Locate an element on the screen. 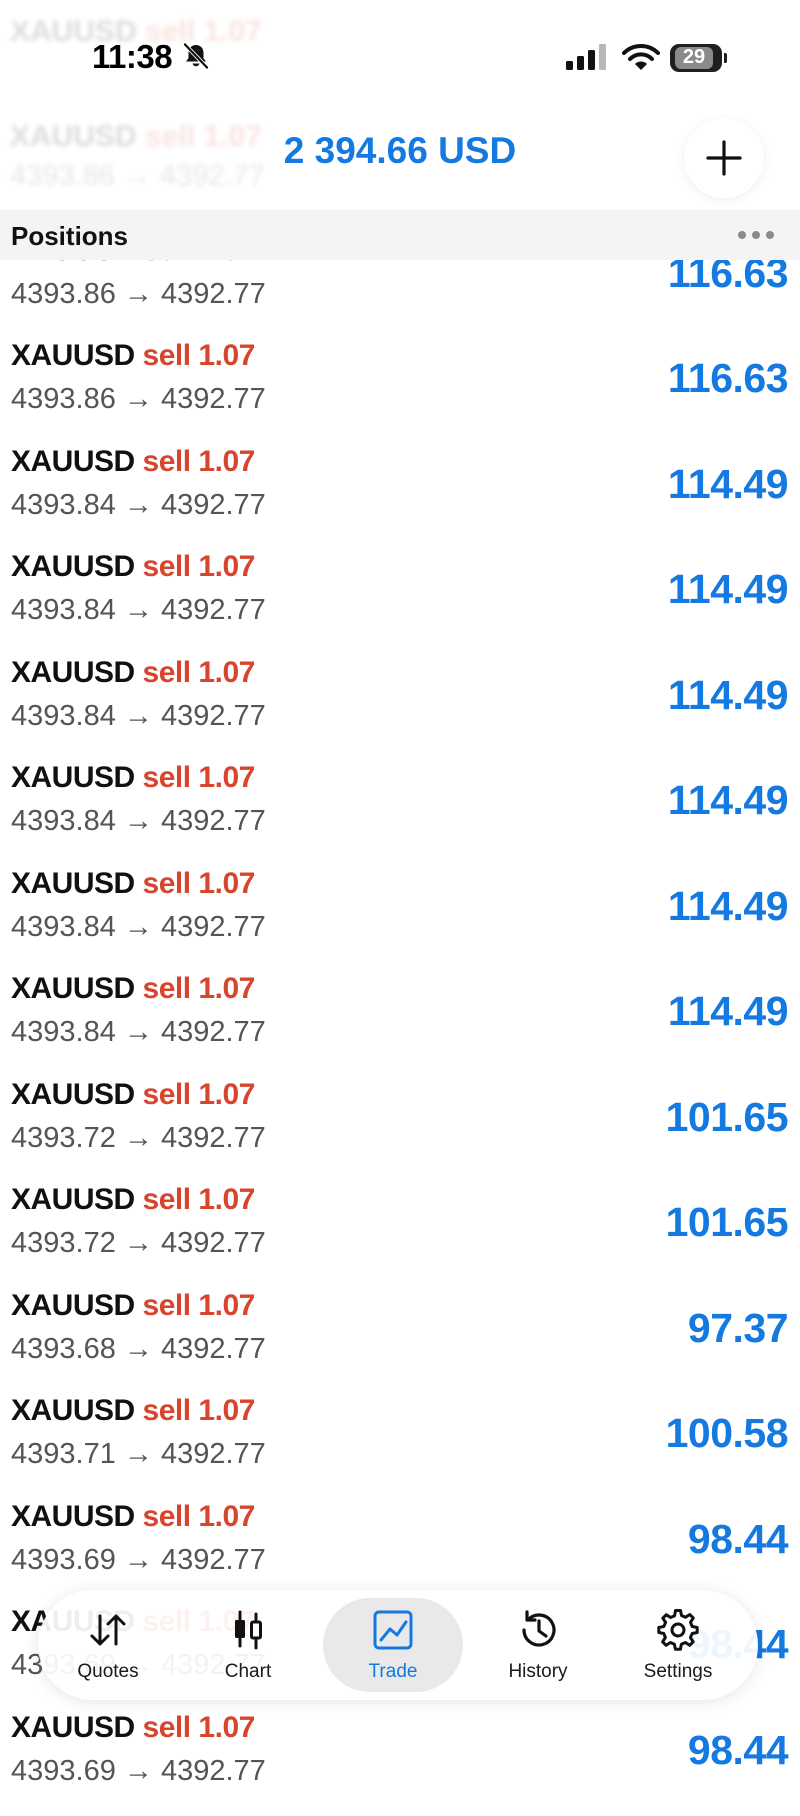  position-profit: 101.65 is located at coordinates (727, 1222).